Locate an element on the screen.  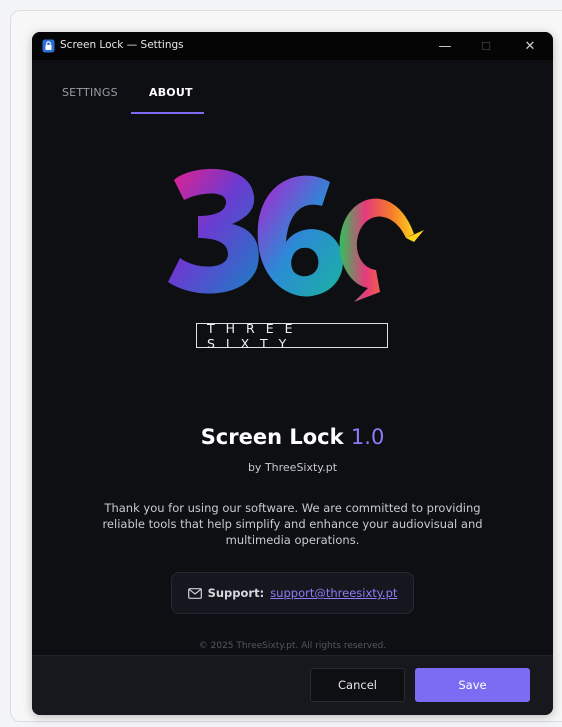
app-icon is located at coordinates (48, 46).